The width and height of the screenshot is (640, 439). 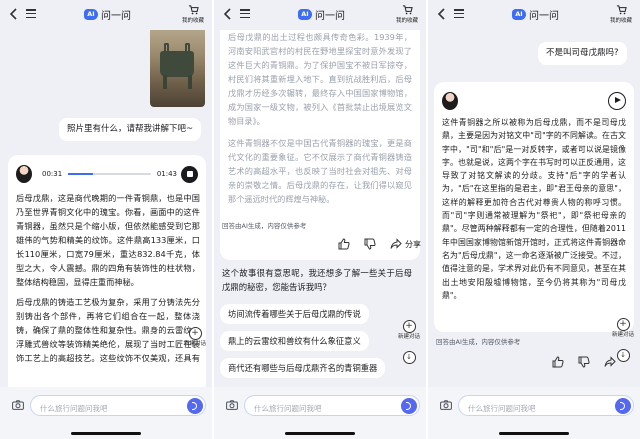 What do you see at coordinates (166, 174) in the screenshot?
I see `audio-total-time: 01:43` at bounding box center [166, 174].